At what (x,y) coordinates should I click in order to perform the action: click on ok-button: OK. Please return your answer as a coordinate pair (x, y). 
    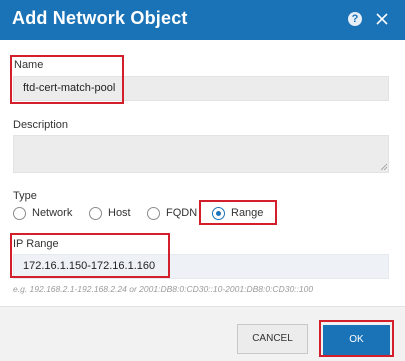
    Looking at the image, I should click on (356, 340).